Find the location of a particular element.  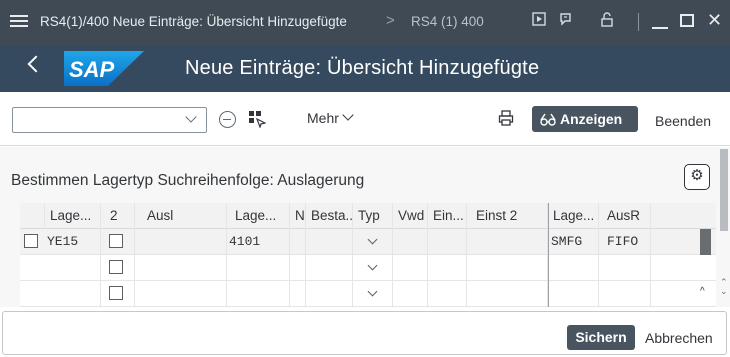

more-menu-button: Mehr is located at coordinates (323, 118).